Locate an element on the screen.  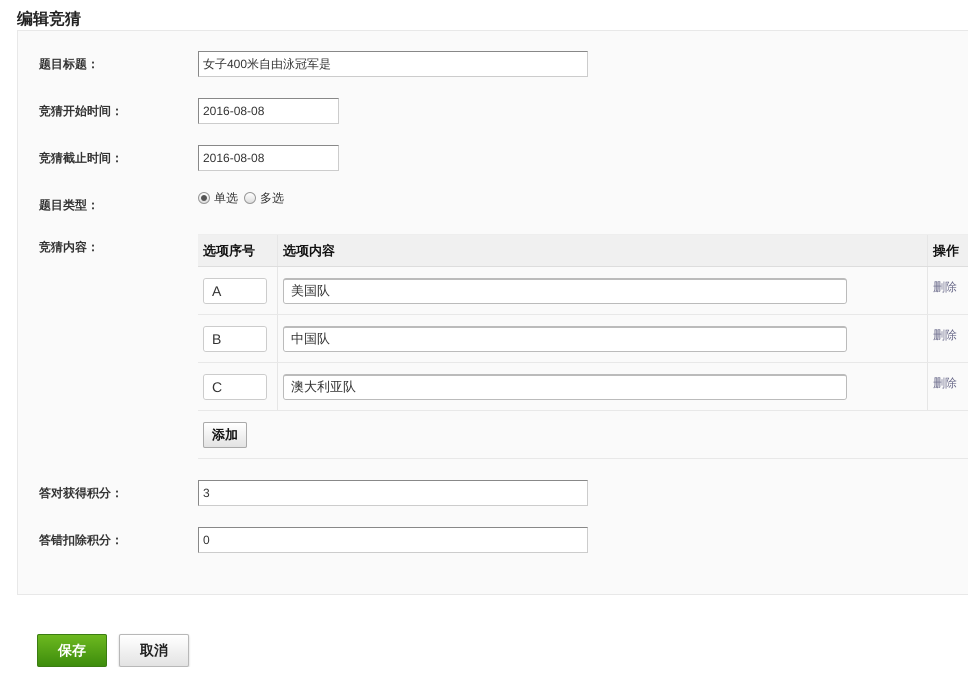
page-title: 编辑竞猜 is located at coordinates (49, 19).